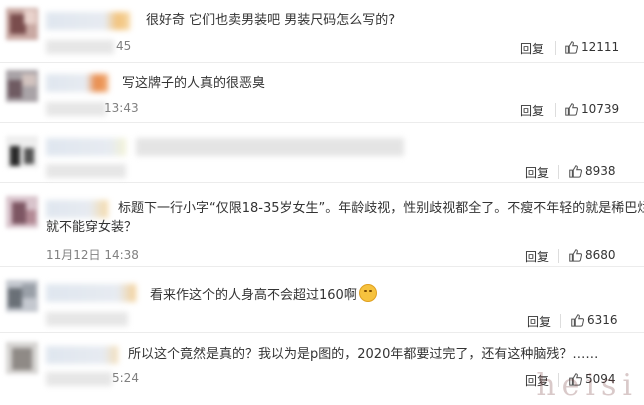  I want to click on watermark: heisi, so click(587, 385).